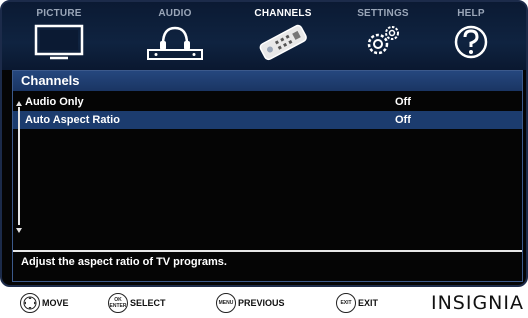  I want to click on hint-label: SELECT, so click(148, 303).